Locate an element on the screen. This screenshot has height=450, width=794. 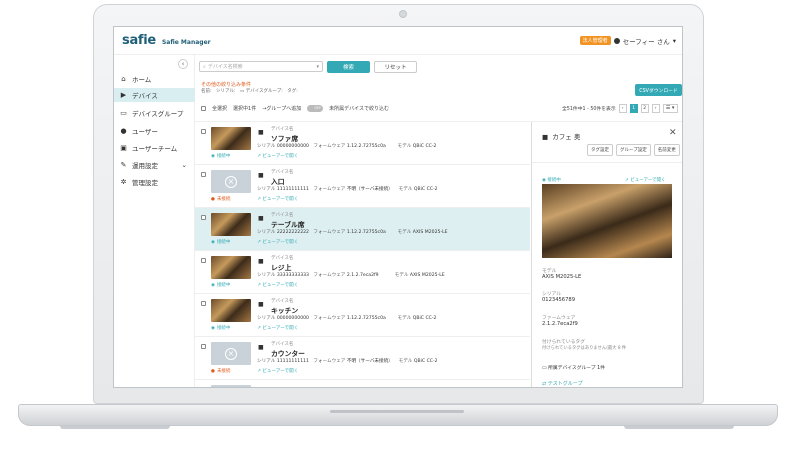
serial-value: 0123456789 is located at coordinates (559, 300).